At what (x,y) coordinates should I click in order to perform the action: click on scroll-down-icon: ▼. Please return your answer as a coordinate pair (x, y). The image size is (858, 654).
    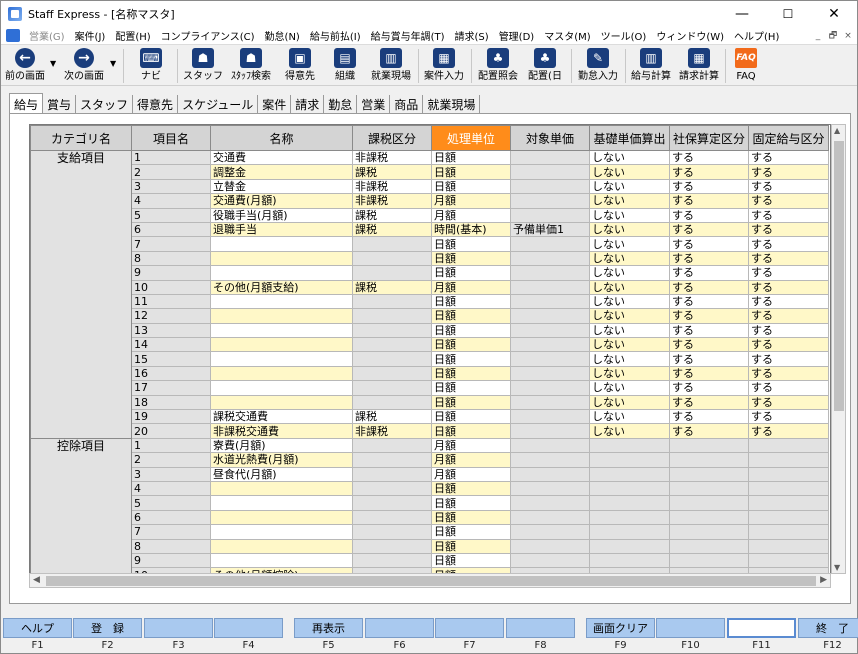
    Looking at the image, I should click on (837, 567).